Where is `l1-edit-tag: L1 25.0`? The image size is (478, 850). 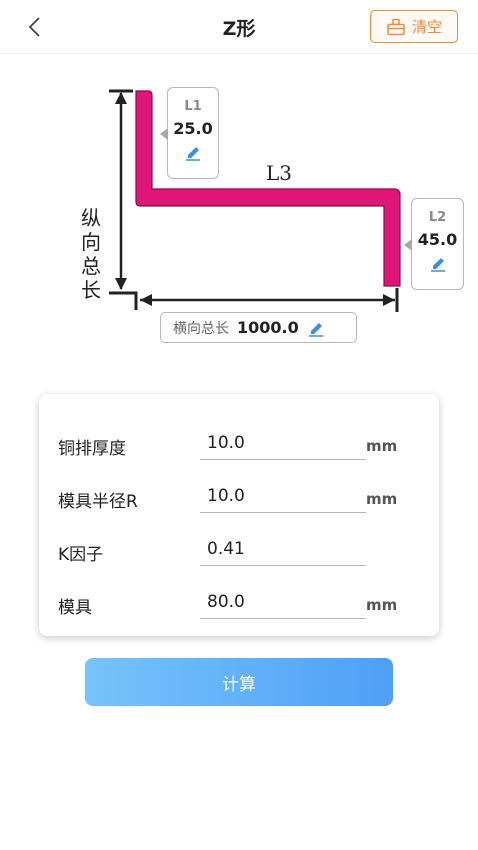
l1-edit-tag: L1 25.0 is located at coordinates (189, 133).